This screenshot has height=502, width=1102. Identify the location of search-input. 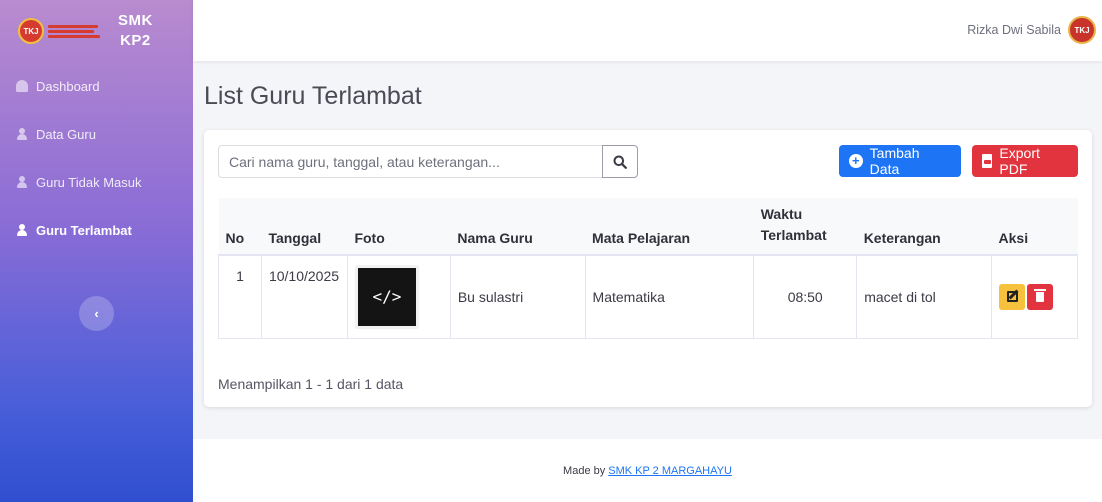
(410, 161).